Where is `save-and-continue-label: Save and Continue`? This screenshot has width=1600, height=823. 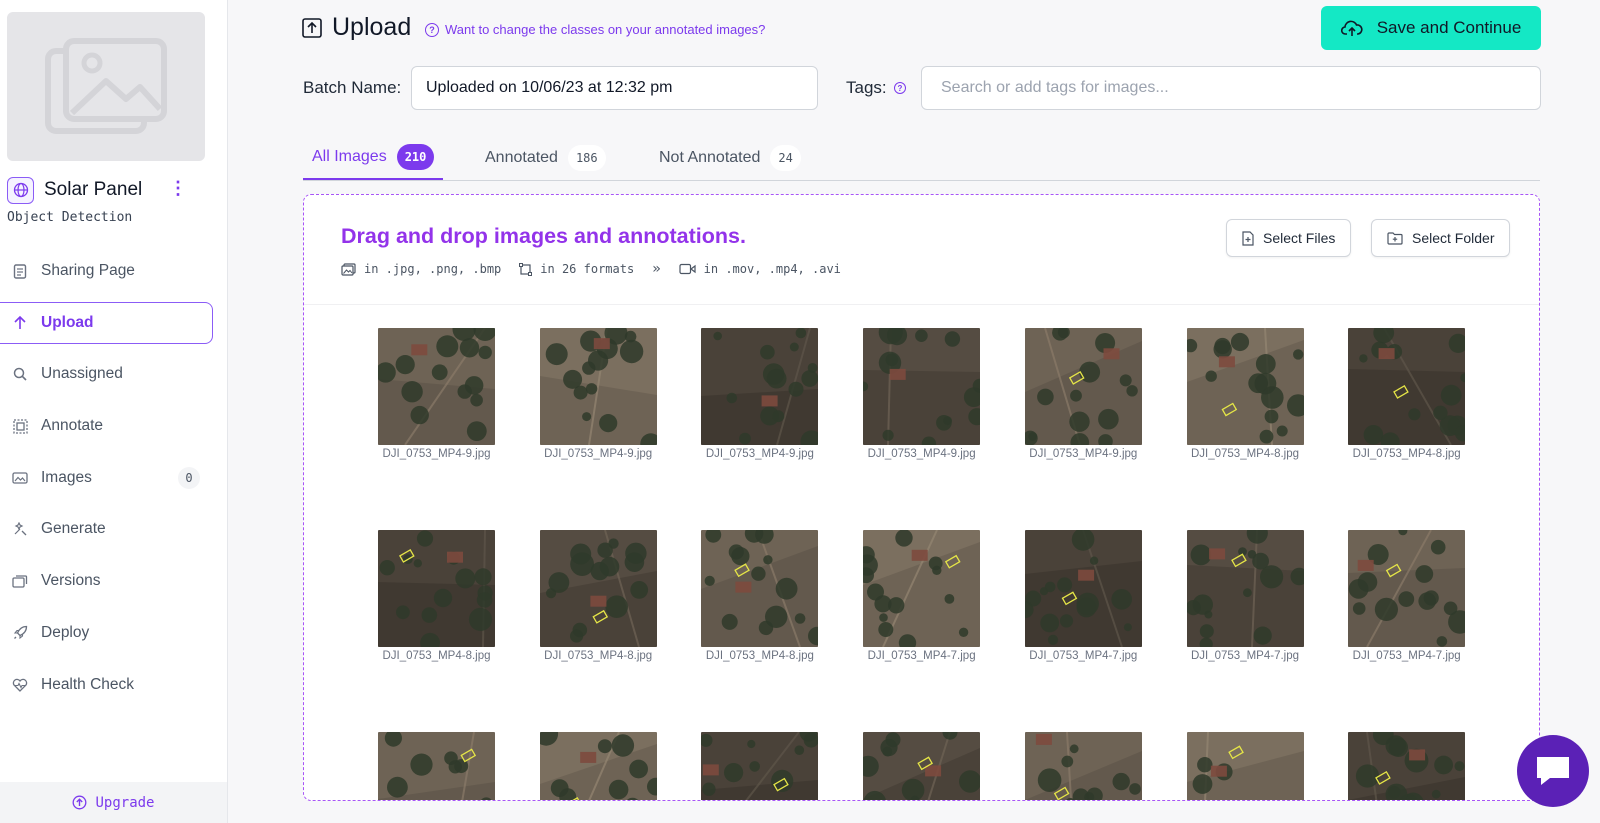 save-and-continue-label: Save and Continue is located at coordinates (1449, 27).